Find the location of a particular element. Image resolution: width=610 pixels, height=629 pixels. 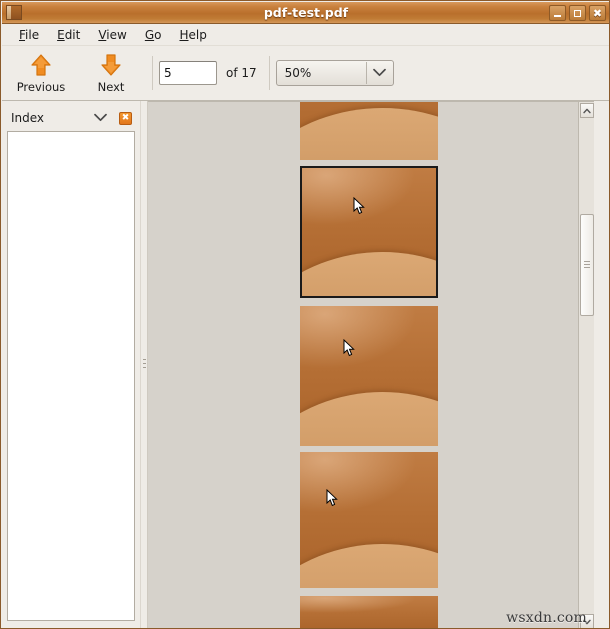

close-icon: ✖ is located at coordinates (597, 13).